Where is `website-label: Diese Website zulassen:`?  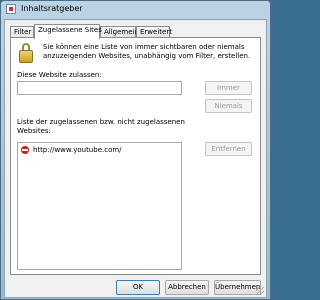 website-label: Diese Website zulassen: is located at coordinates (59, 75).